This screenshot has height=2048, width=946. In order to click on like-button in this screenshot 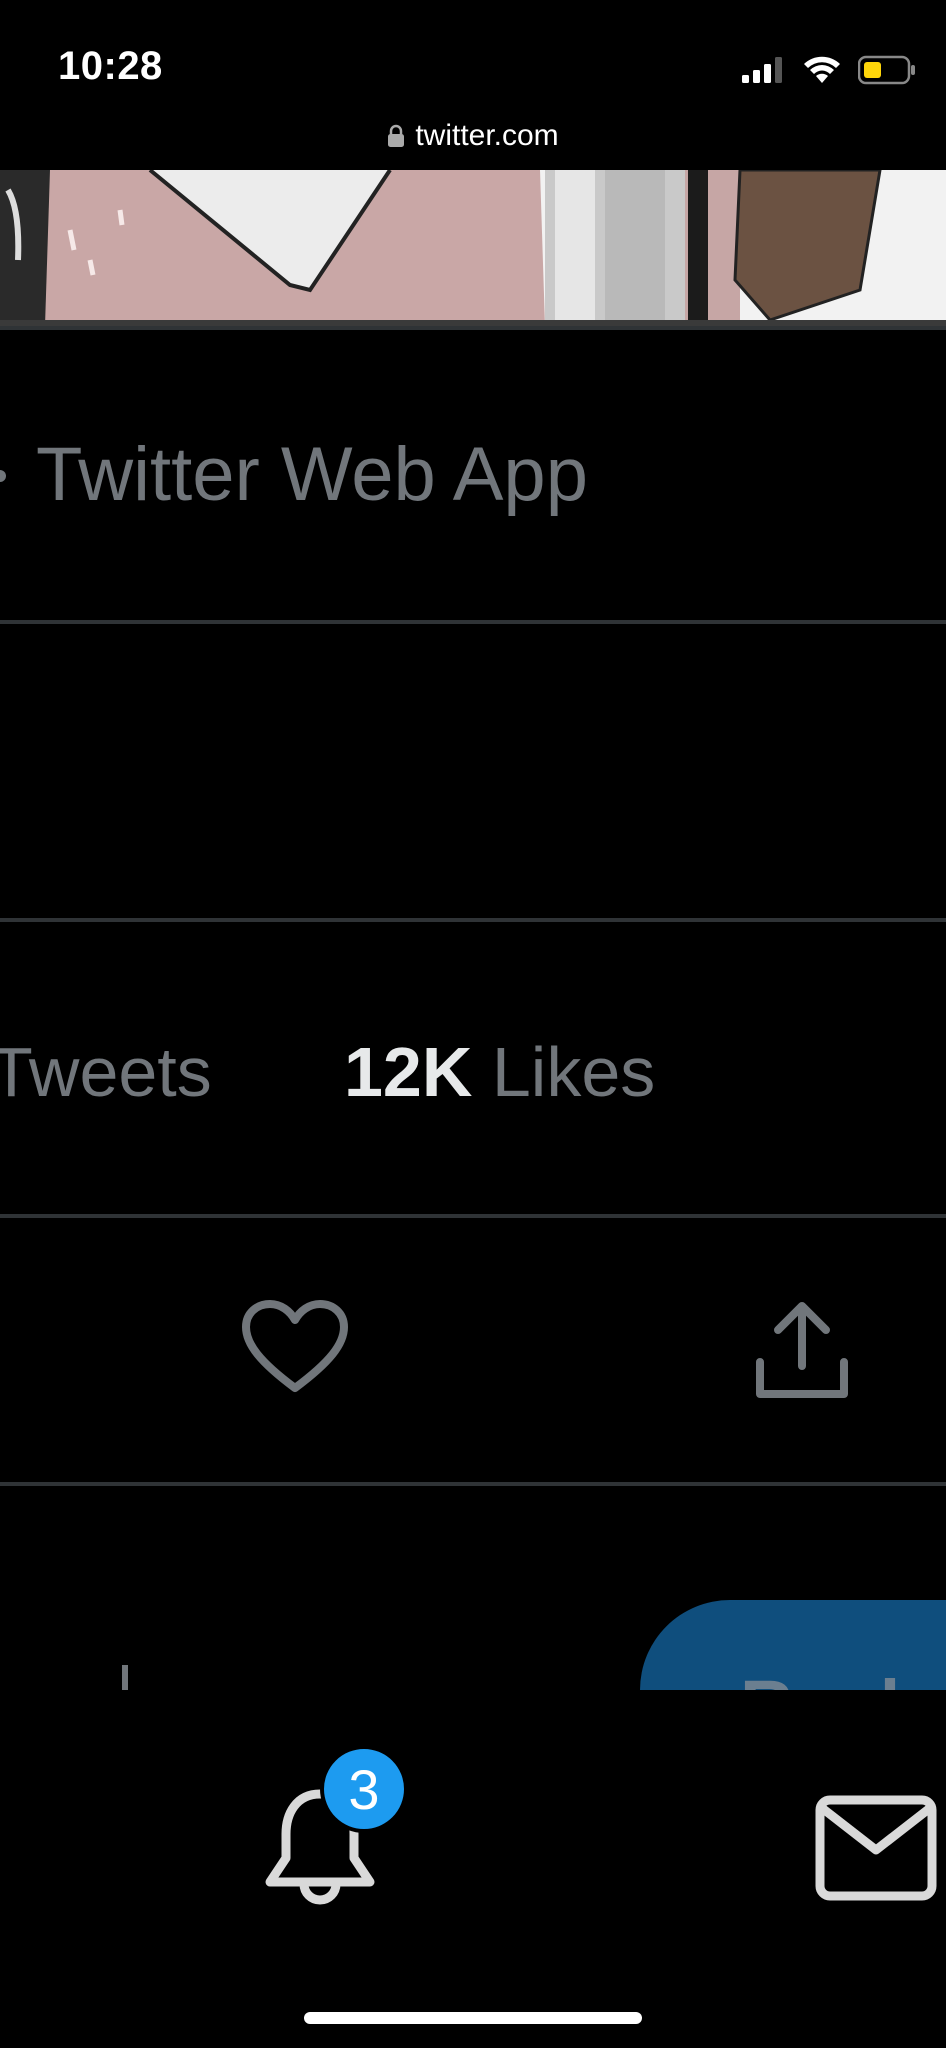, I will do `click(295, 1348)`.